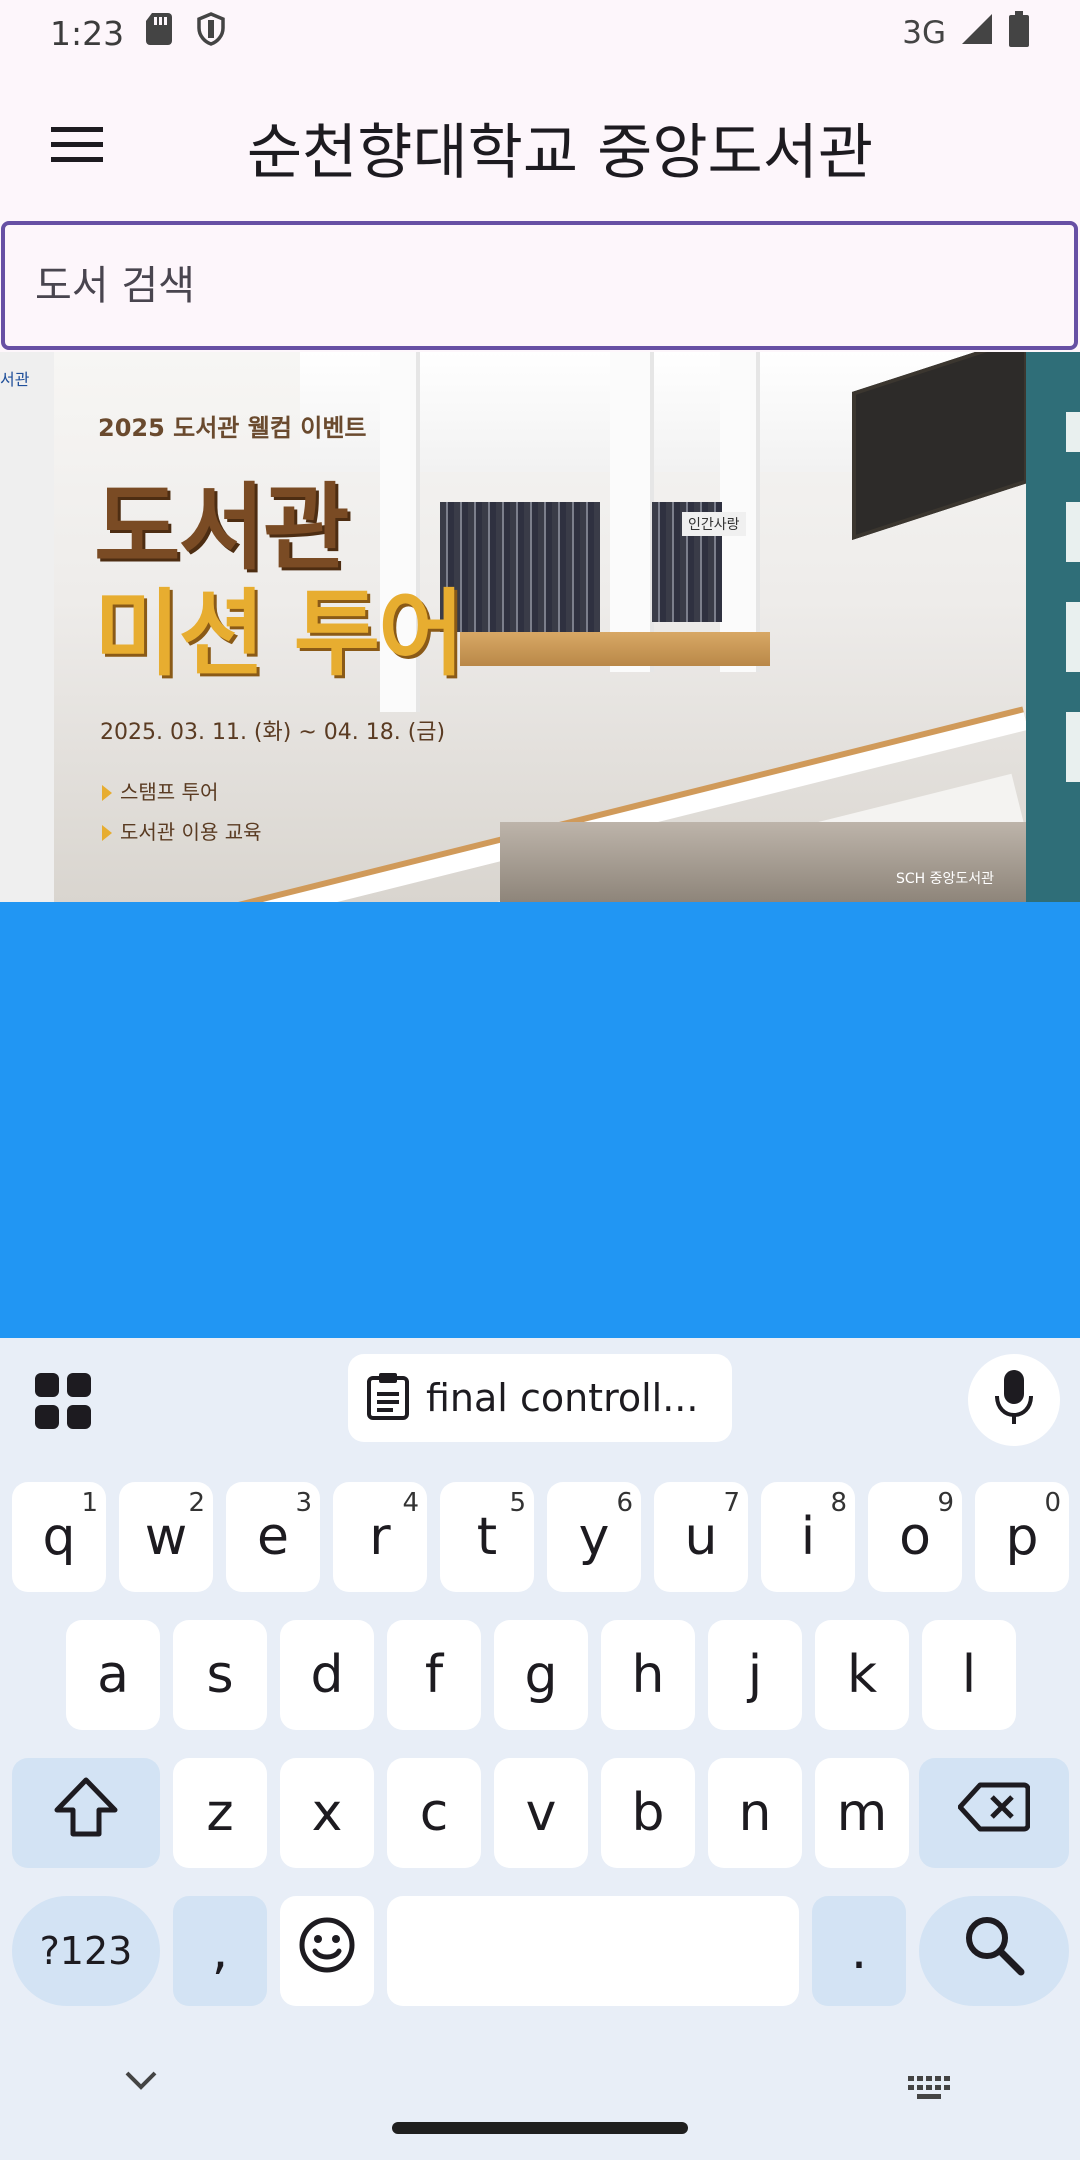 Image resolution: width=1080 pixels, height=2160 pixels. What do you see at coordinates (915, 1537) in the screenshot?
I see `key-o: o9` at bounding box center [915, 1537].